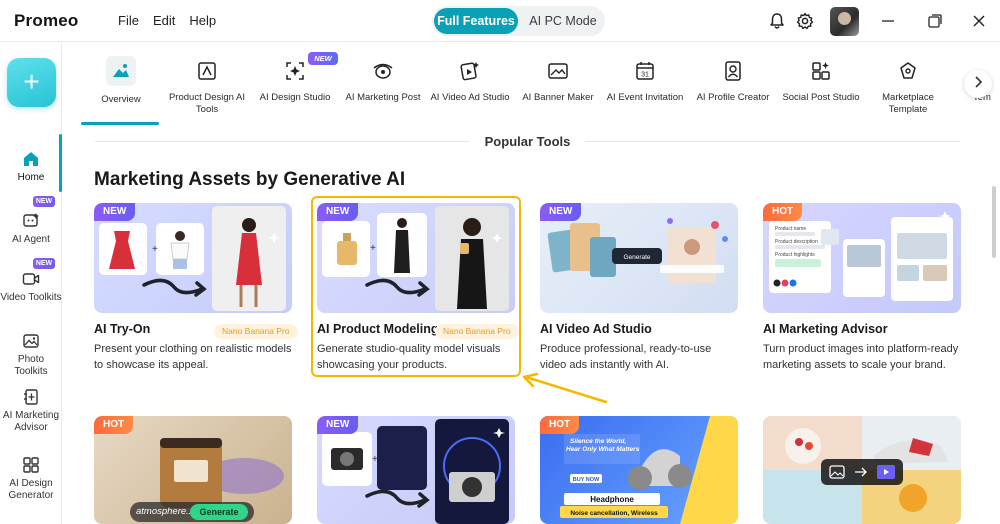 Image resolution: width=1000 pixels, height=524 pixels. What do you see at coordinates (469, 71) in the screenshot?
I see `video-ad-icon` at bounding box center [469, 71].